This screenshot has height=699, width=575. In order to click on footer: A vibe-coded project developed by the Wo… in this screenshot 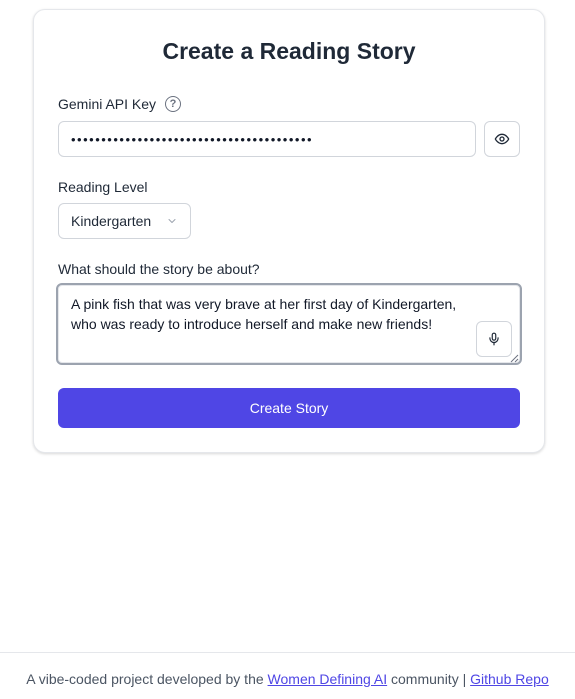, I will do `click(287, 675)`.